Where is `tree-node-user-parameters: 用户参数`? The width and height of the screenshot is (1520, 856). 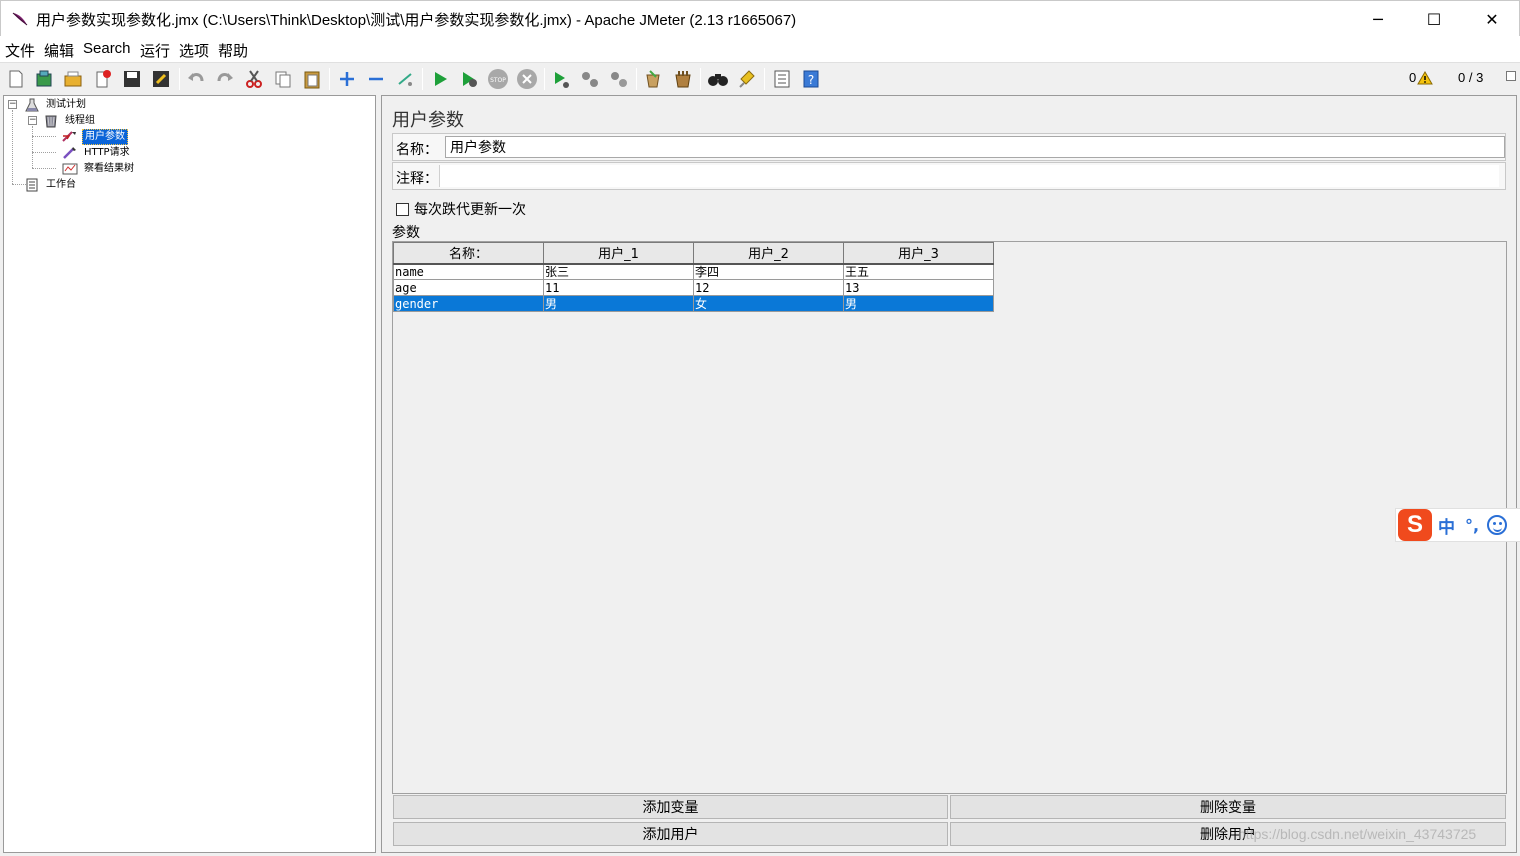 tree-node-user-parameters: 用户参数 is located at coordinates (95, 137).